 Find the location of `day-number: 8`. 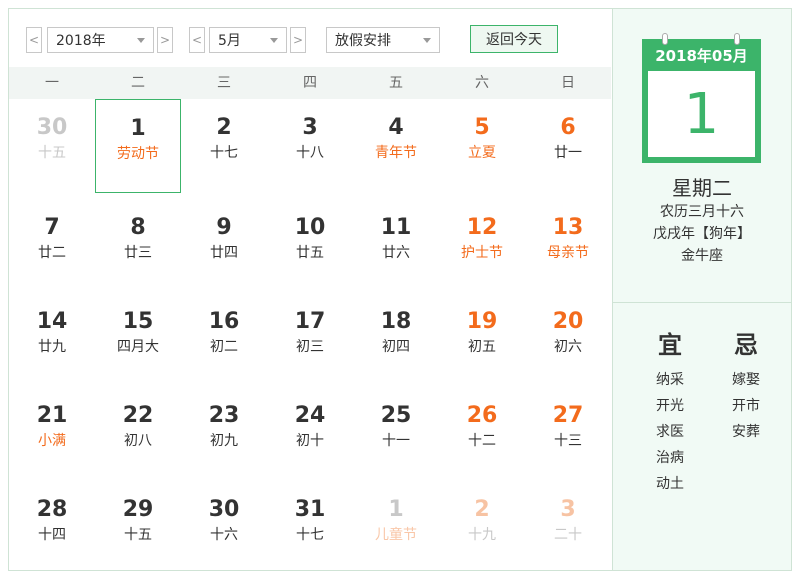

day-number: 8 is located at coordinates (138, 227).